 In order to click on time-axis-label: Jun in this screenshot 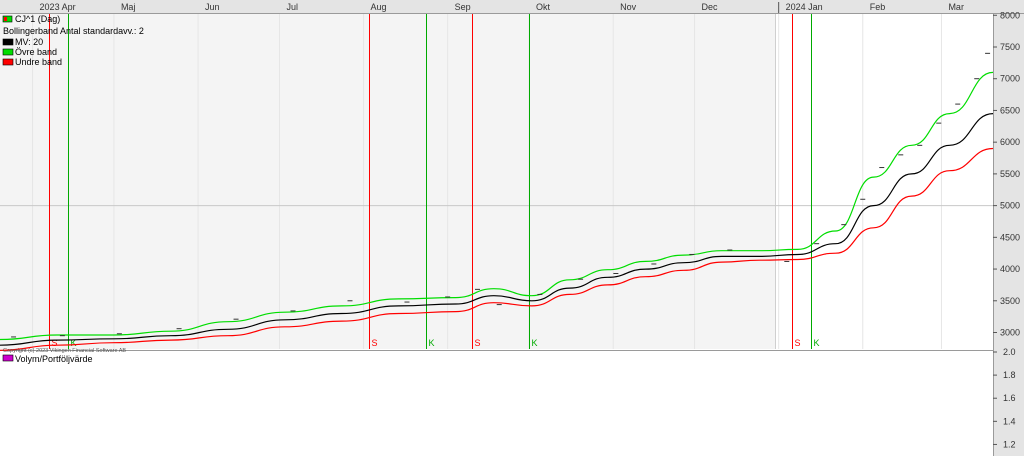, I will do `click(212, 7)`.